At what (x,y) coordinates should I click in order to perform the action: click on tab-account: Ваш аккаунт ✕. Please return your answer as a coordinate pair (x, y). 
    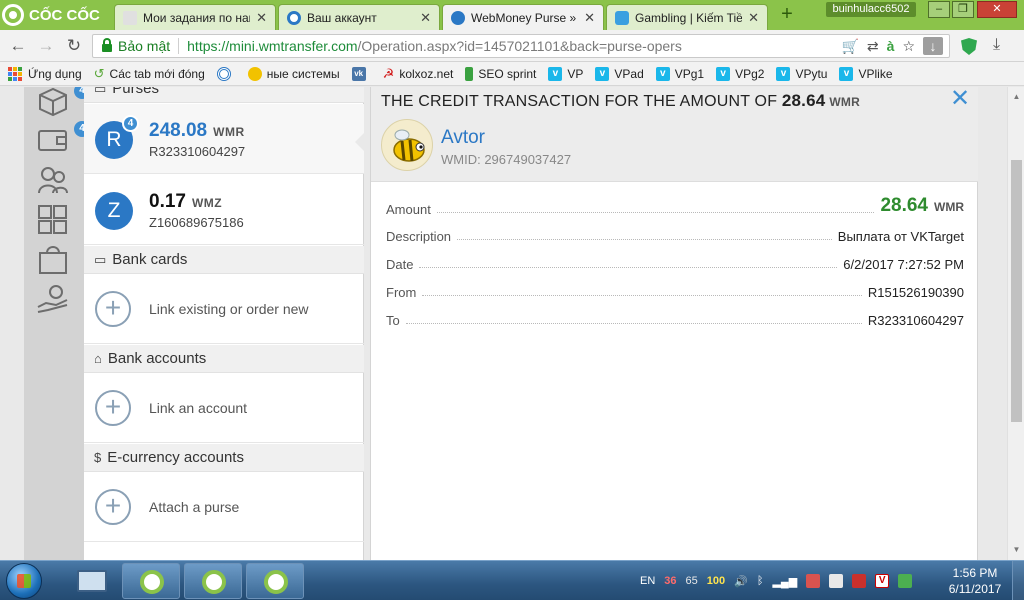
    Looking at the image, I should click on (359, 17).